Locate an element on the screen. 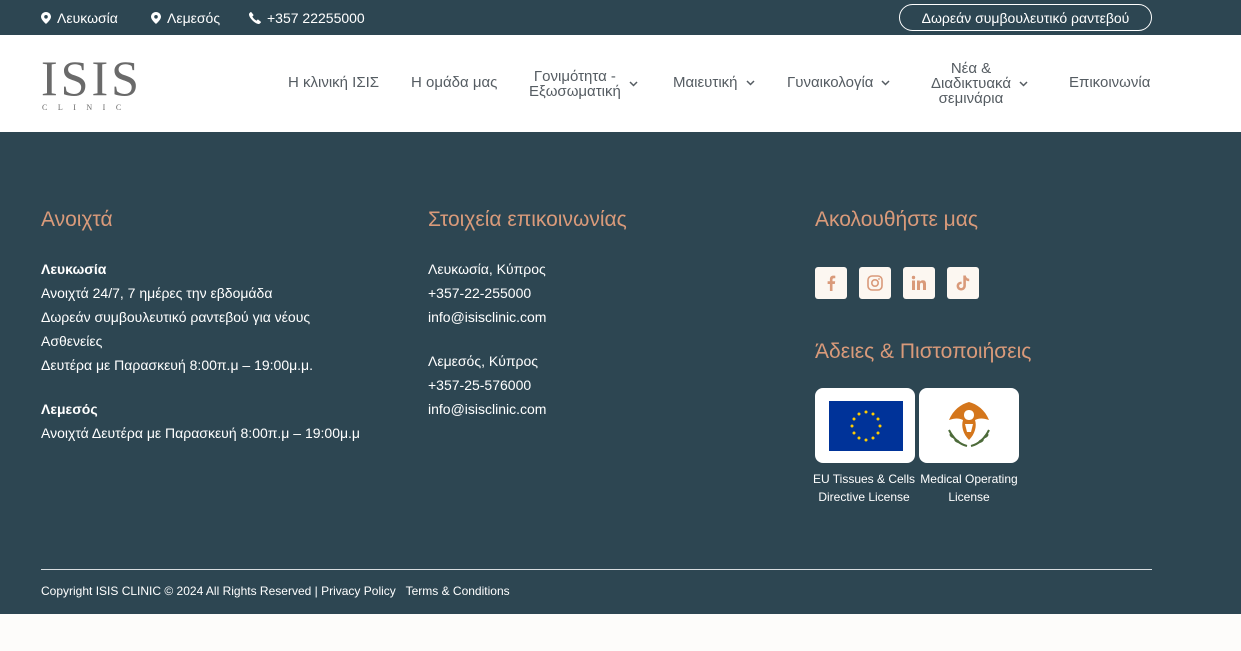 Image resolution: width=1241 pixels, height=651 pixels. nav-item-label: Γονιμότητα - Εξωσωματική is located at coordinates (575, 84).